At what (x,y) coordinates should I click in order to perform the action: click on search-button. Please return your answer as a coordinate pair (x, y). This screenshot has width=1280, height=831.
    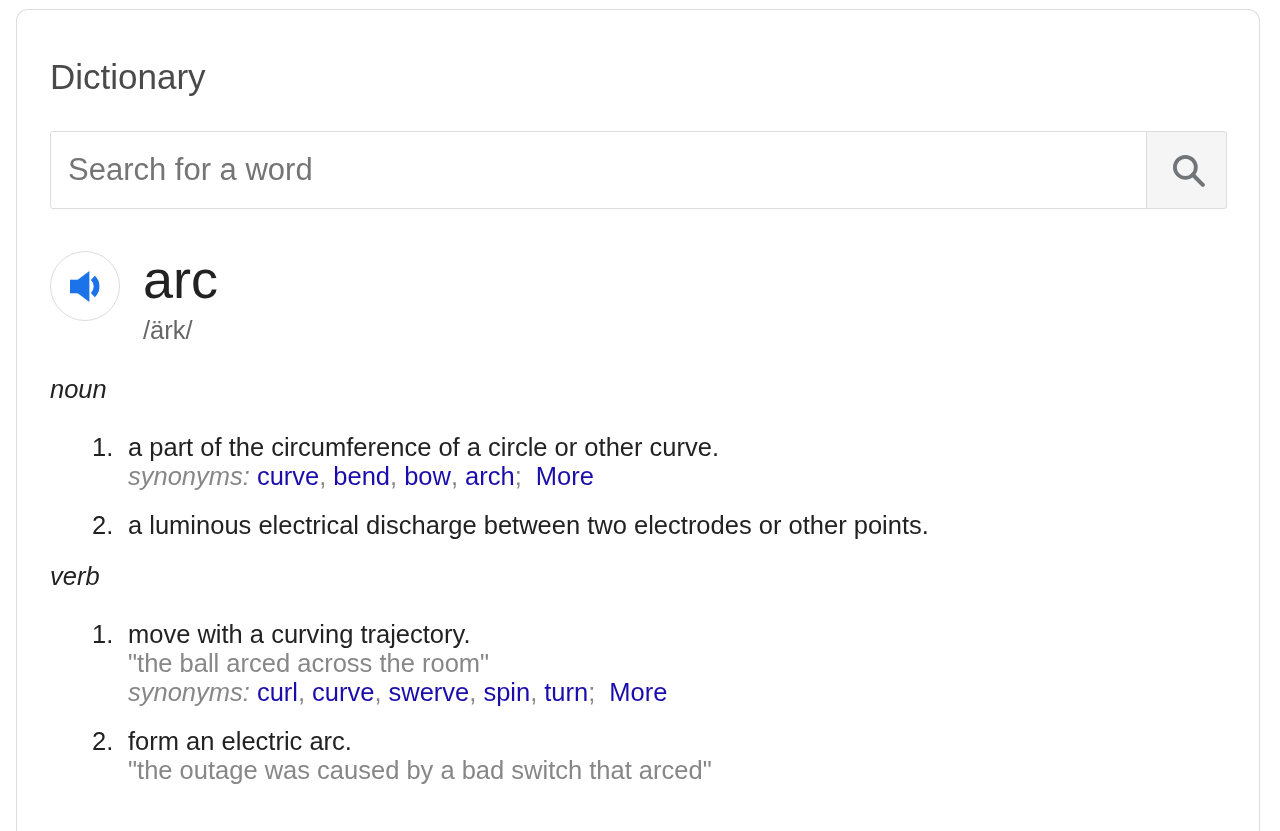
    Looking at the image, I should click on (1187, 170).